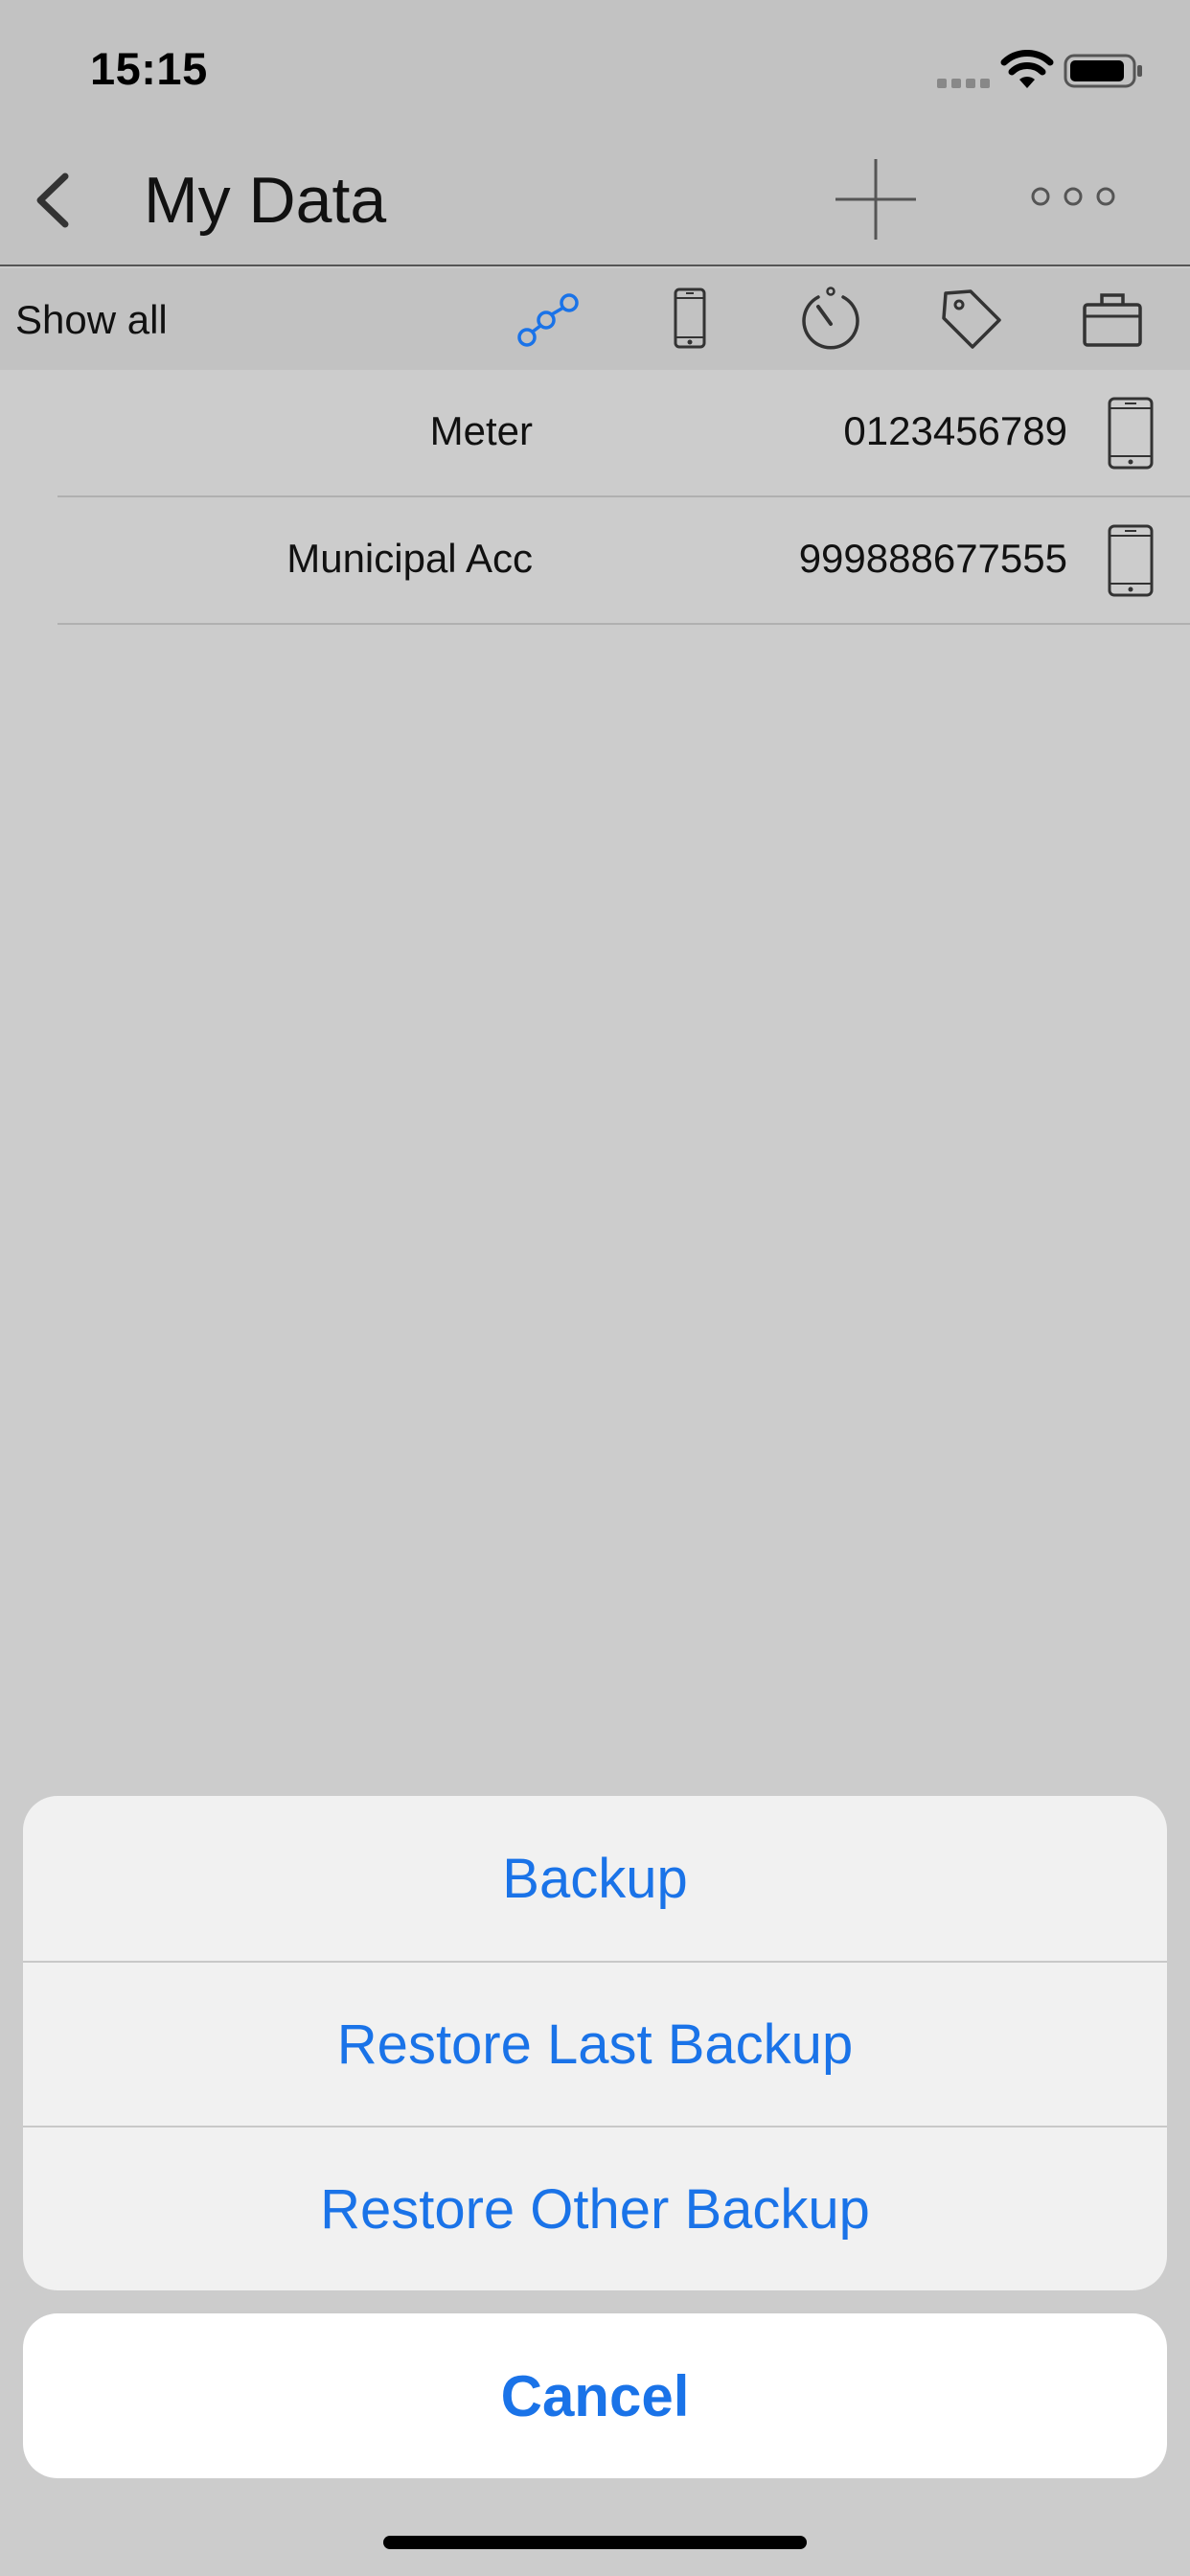 This screenshot has width=1190, height=2576. Describe the element at coordinates (595, 1878) in the screenshot. I see `backup-button: Backup` at that location.